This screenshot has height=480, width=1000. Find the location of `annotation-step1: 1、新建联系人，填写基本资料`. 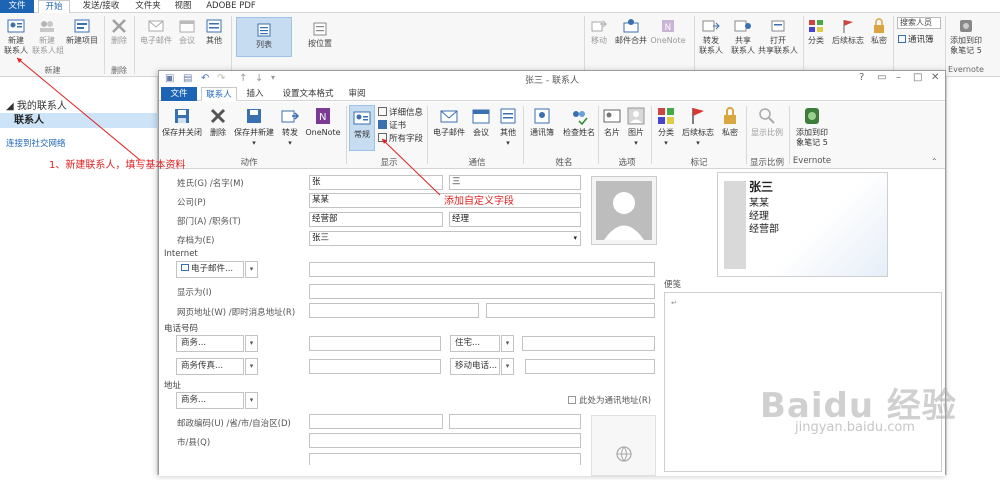

annotation-step1: 1、新建联系人，填写基本资料 is located at coordinates (117, 165).